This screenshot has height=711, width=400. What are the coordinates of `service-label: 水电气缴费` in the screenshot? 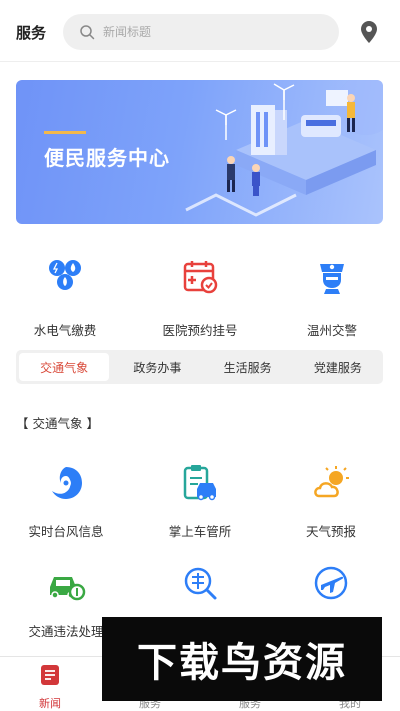 It's located at (65, 330).